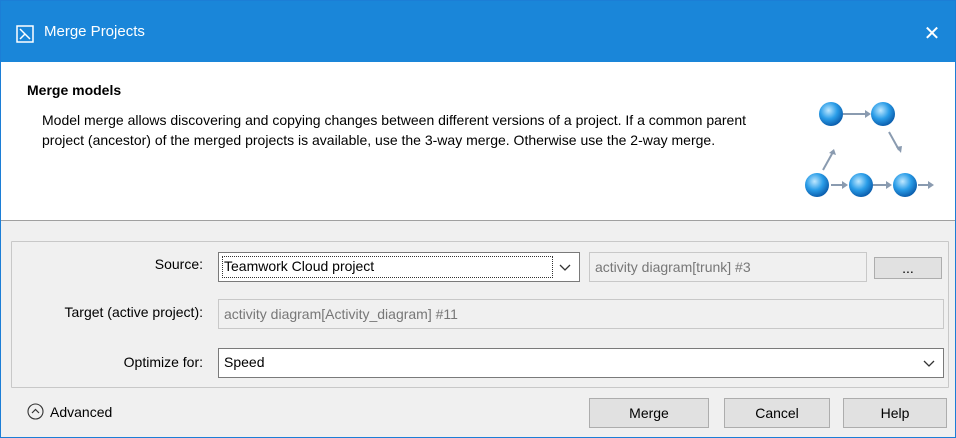 Image resolution: width=956 pixels, height=438 pixels. I want to click on optimize-value: Speed, so click(244, 362).